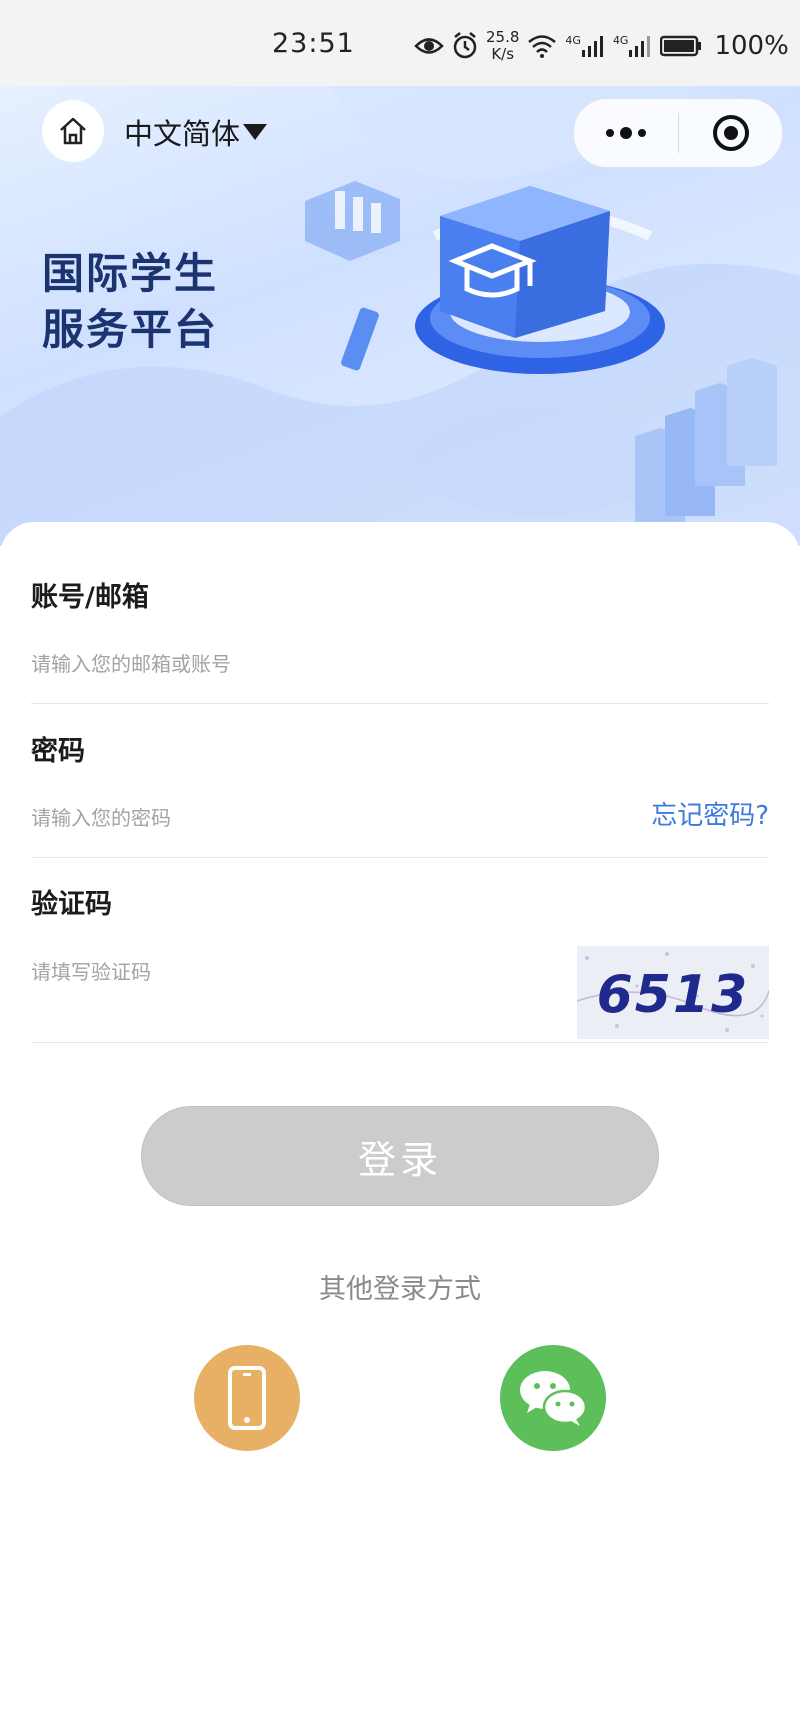  I want to click on captcha-field: 验证码 6513, so click(400, 962).